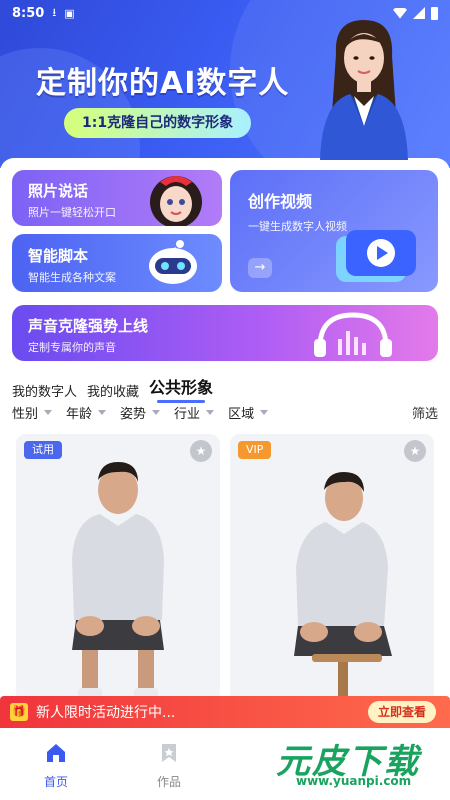 This screenshot has width=450, height=800. Describe the element at coordinates (173, 262) in the screenshot. I see `robot-icon` at that location.